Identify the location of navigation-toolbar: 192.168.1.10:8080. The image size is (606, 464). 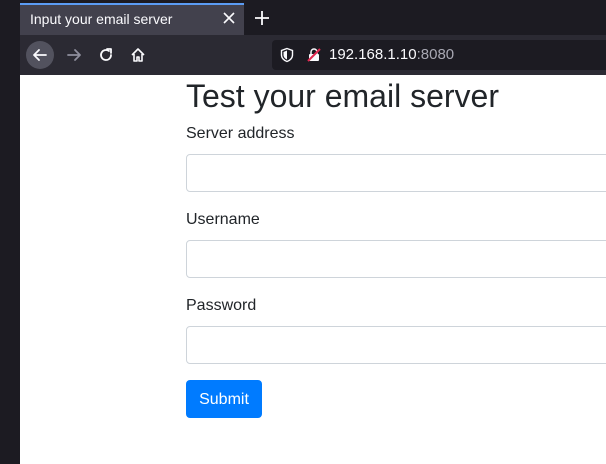
(313, 55).